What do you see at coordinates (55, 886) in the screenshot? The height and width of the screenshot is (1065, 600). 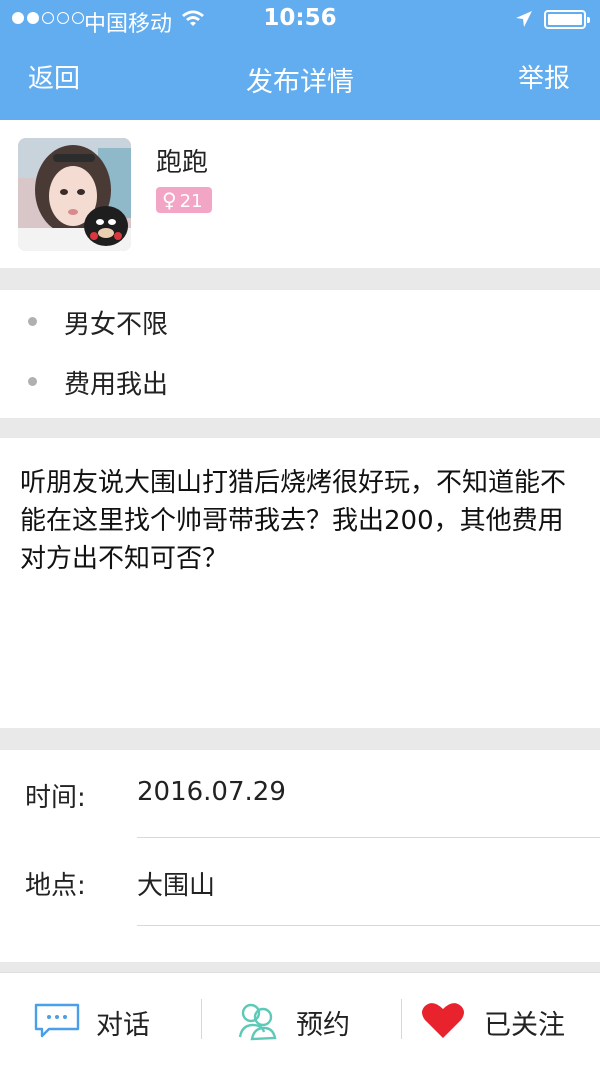 I see `place-label: 地点:` at bounding box center [55, 886].